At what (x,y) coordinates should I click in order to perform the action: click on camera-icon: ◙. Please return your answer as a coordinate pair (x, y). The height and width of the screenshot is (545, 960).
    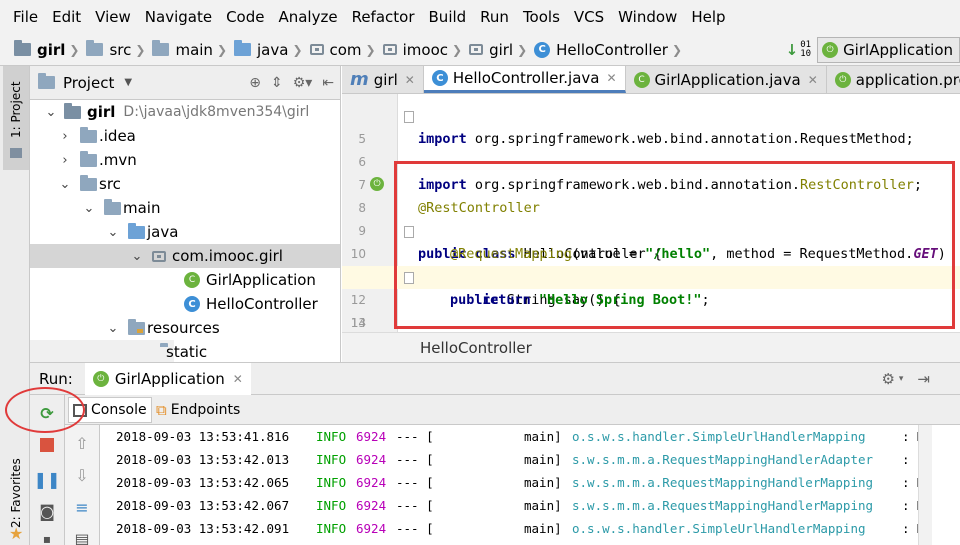
    Looking at the image, I should click on (47, 511).